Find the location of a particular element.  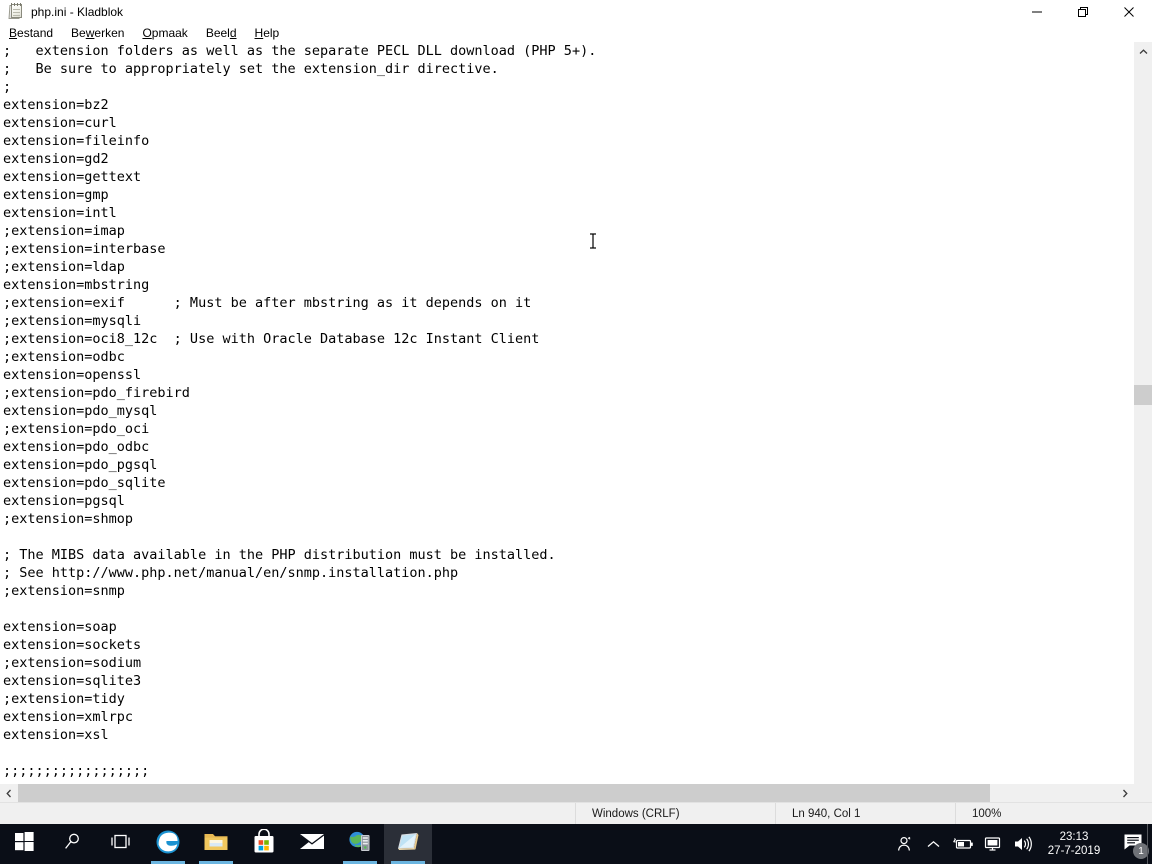

status-zoom-level: 100% is located at coordinates (1053, 813).